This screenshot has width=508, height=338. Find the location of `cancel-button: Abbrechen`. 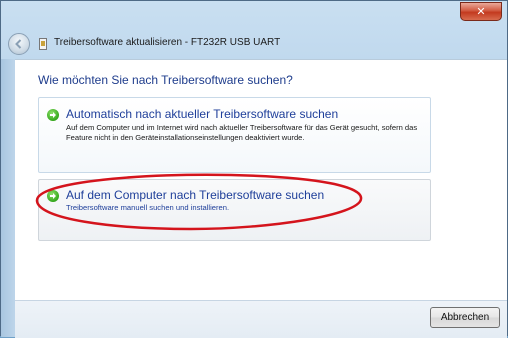

cancel-button: Abbrechen is located at coordinates (465, 317).